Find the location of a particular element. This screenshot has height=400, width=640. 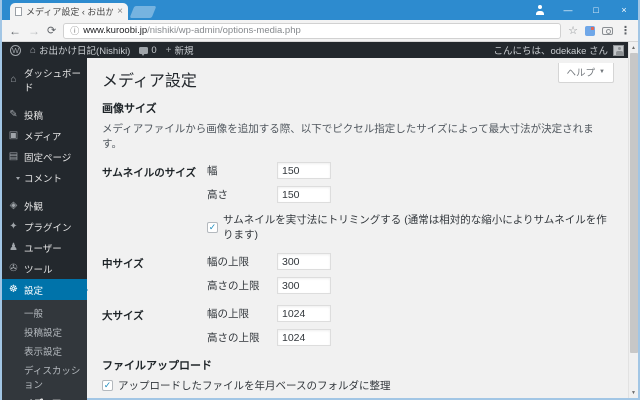

submenu-item-general: 一般 is located at coordinates (44, 312).